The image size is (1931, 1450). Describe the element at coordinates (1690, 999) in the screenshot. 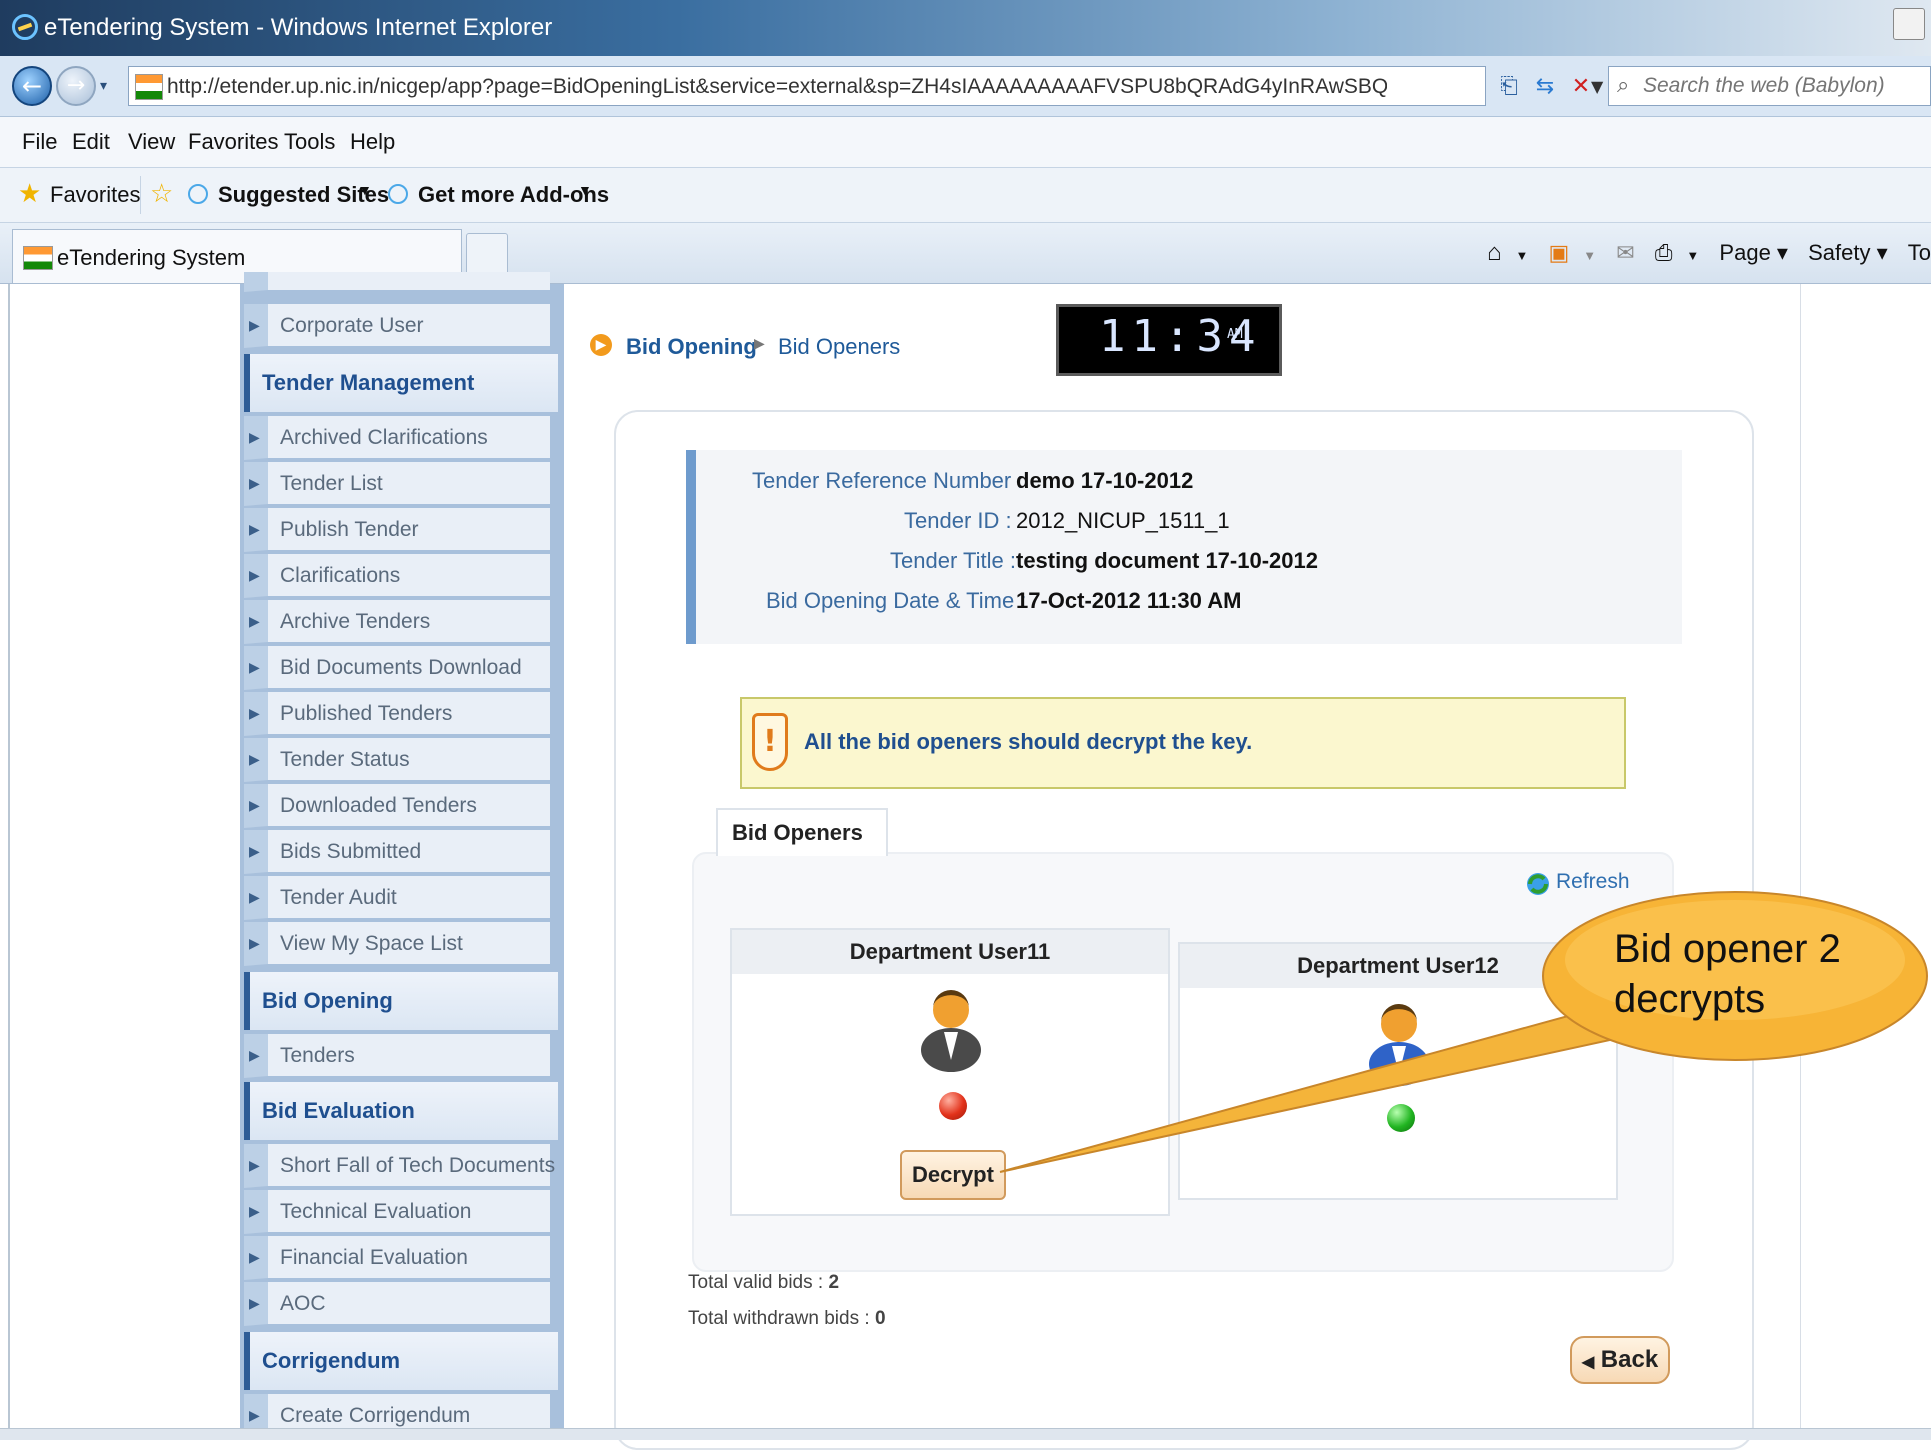

I see `callout-line: decrypts` at that location.